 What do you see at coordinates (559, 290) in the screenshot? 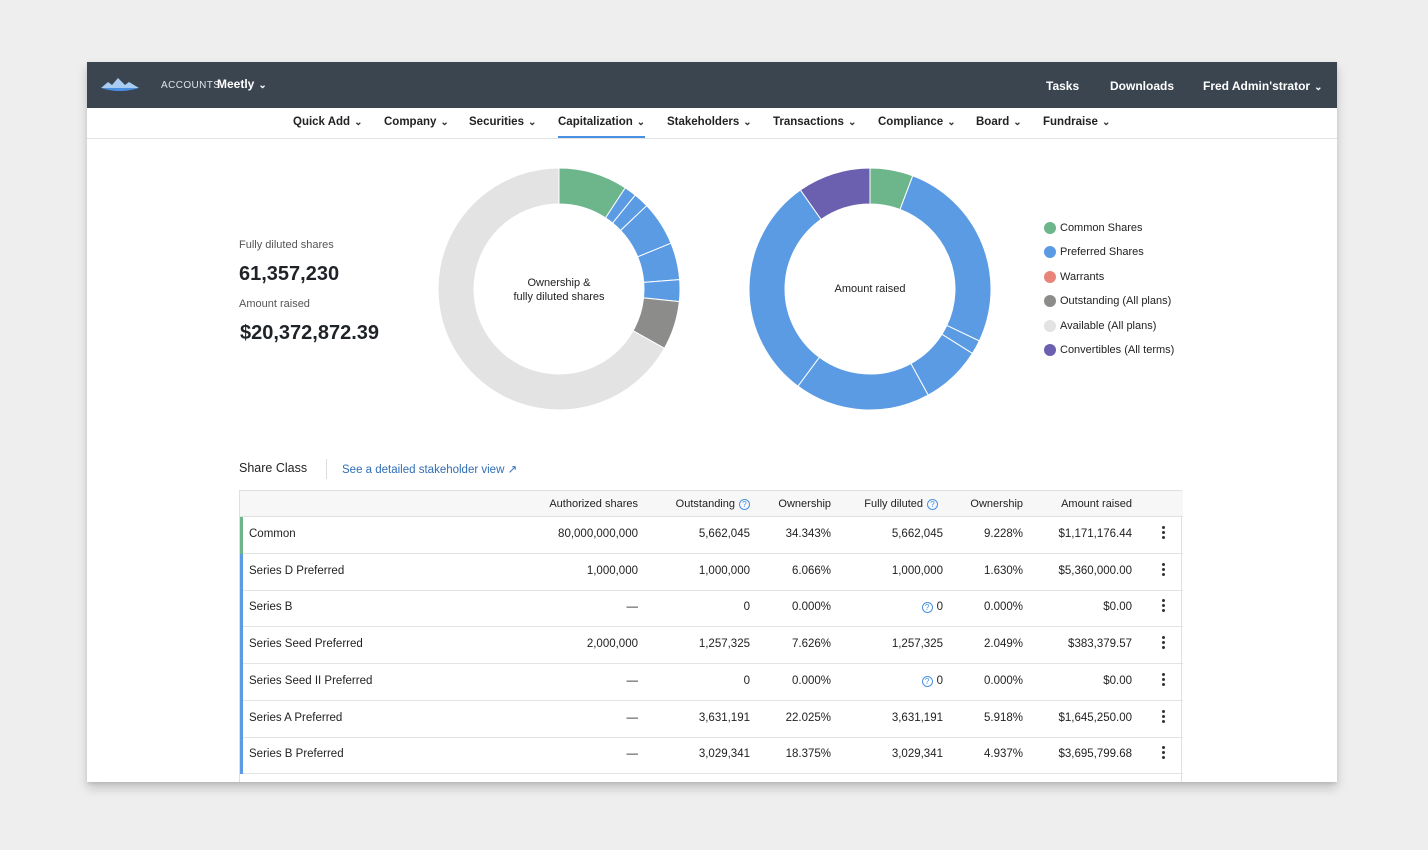
I see `ownership-donut-center: Ownership & fully diluted shares` at bounding box center [559, 290].